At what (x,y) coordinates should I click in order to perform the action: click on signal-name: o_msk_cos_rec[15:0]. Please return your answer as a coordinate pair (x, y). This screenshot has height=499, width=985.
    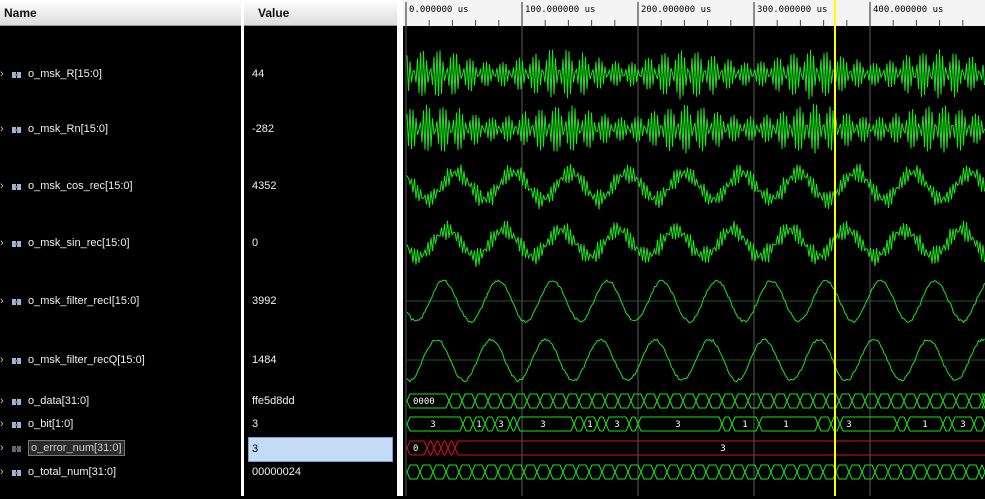
    Looking at the image, I should click on (80, 186).